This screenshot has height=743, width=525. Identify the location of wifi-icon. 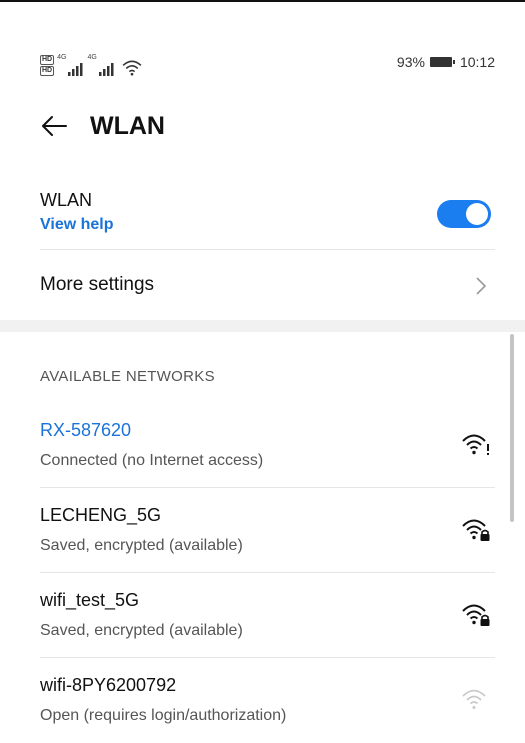
(132, 68).